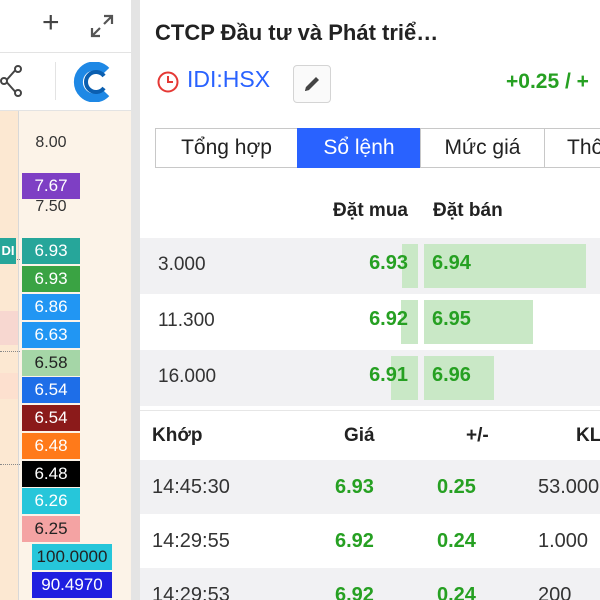  What do you see at coordinates (51, 186) in the screenshot?
I see `price-tag: 7.67` at bounding box center [51, 186].